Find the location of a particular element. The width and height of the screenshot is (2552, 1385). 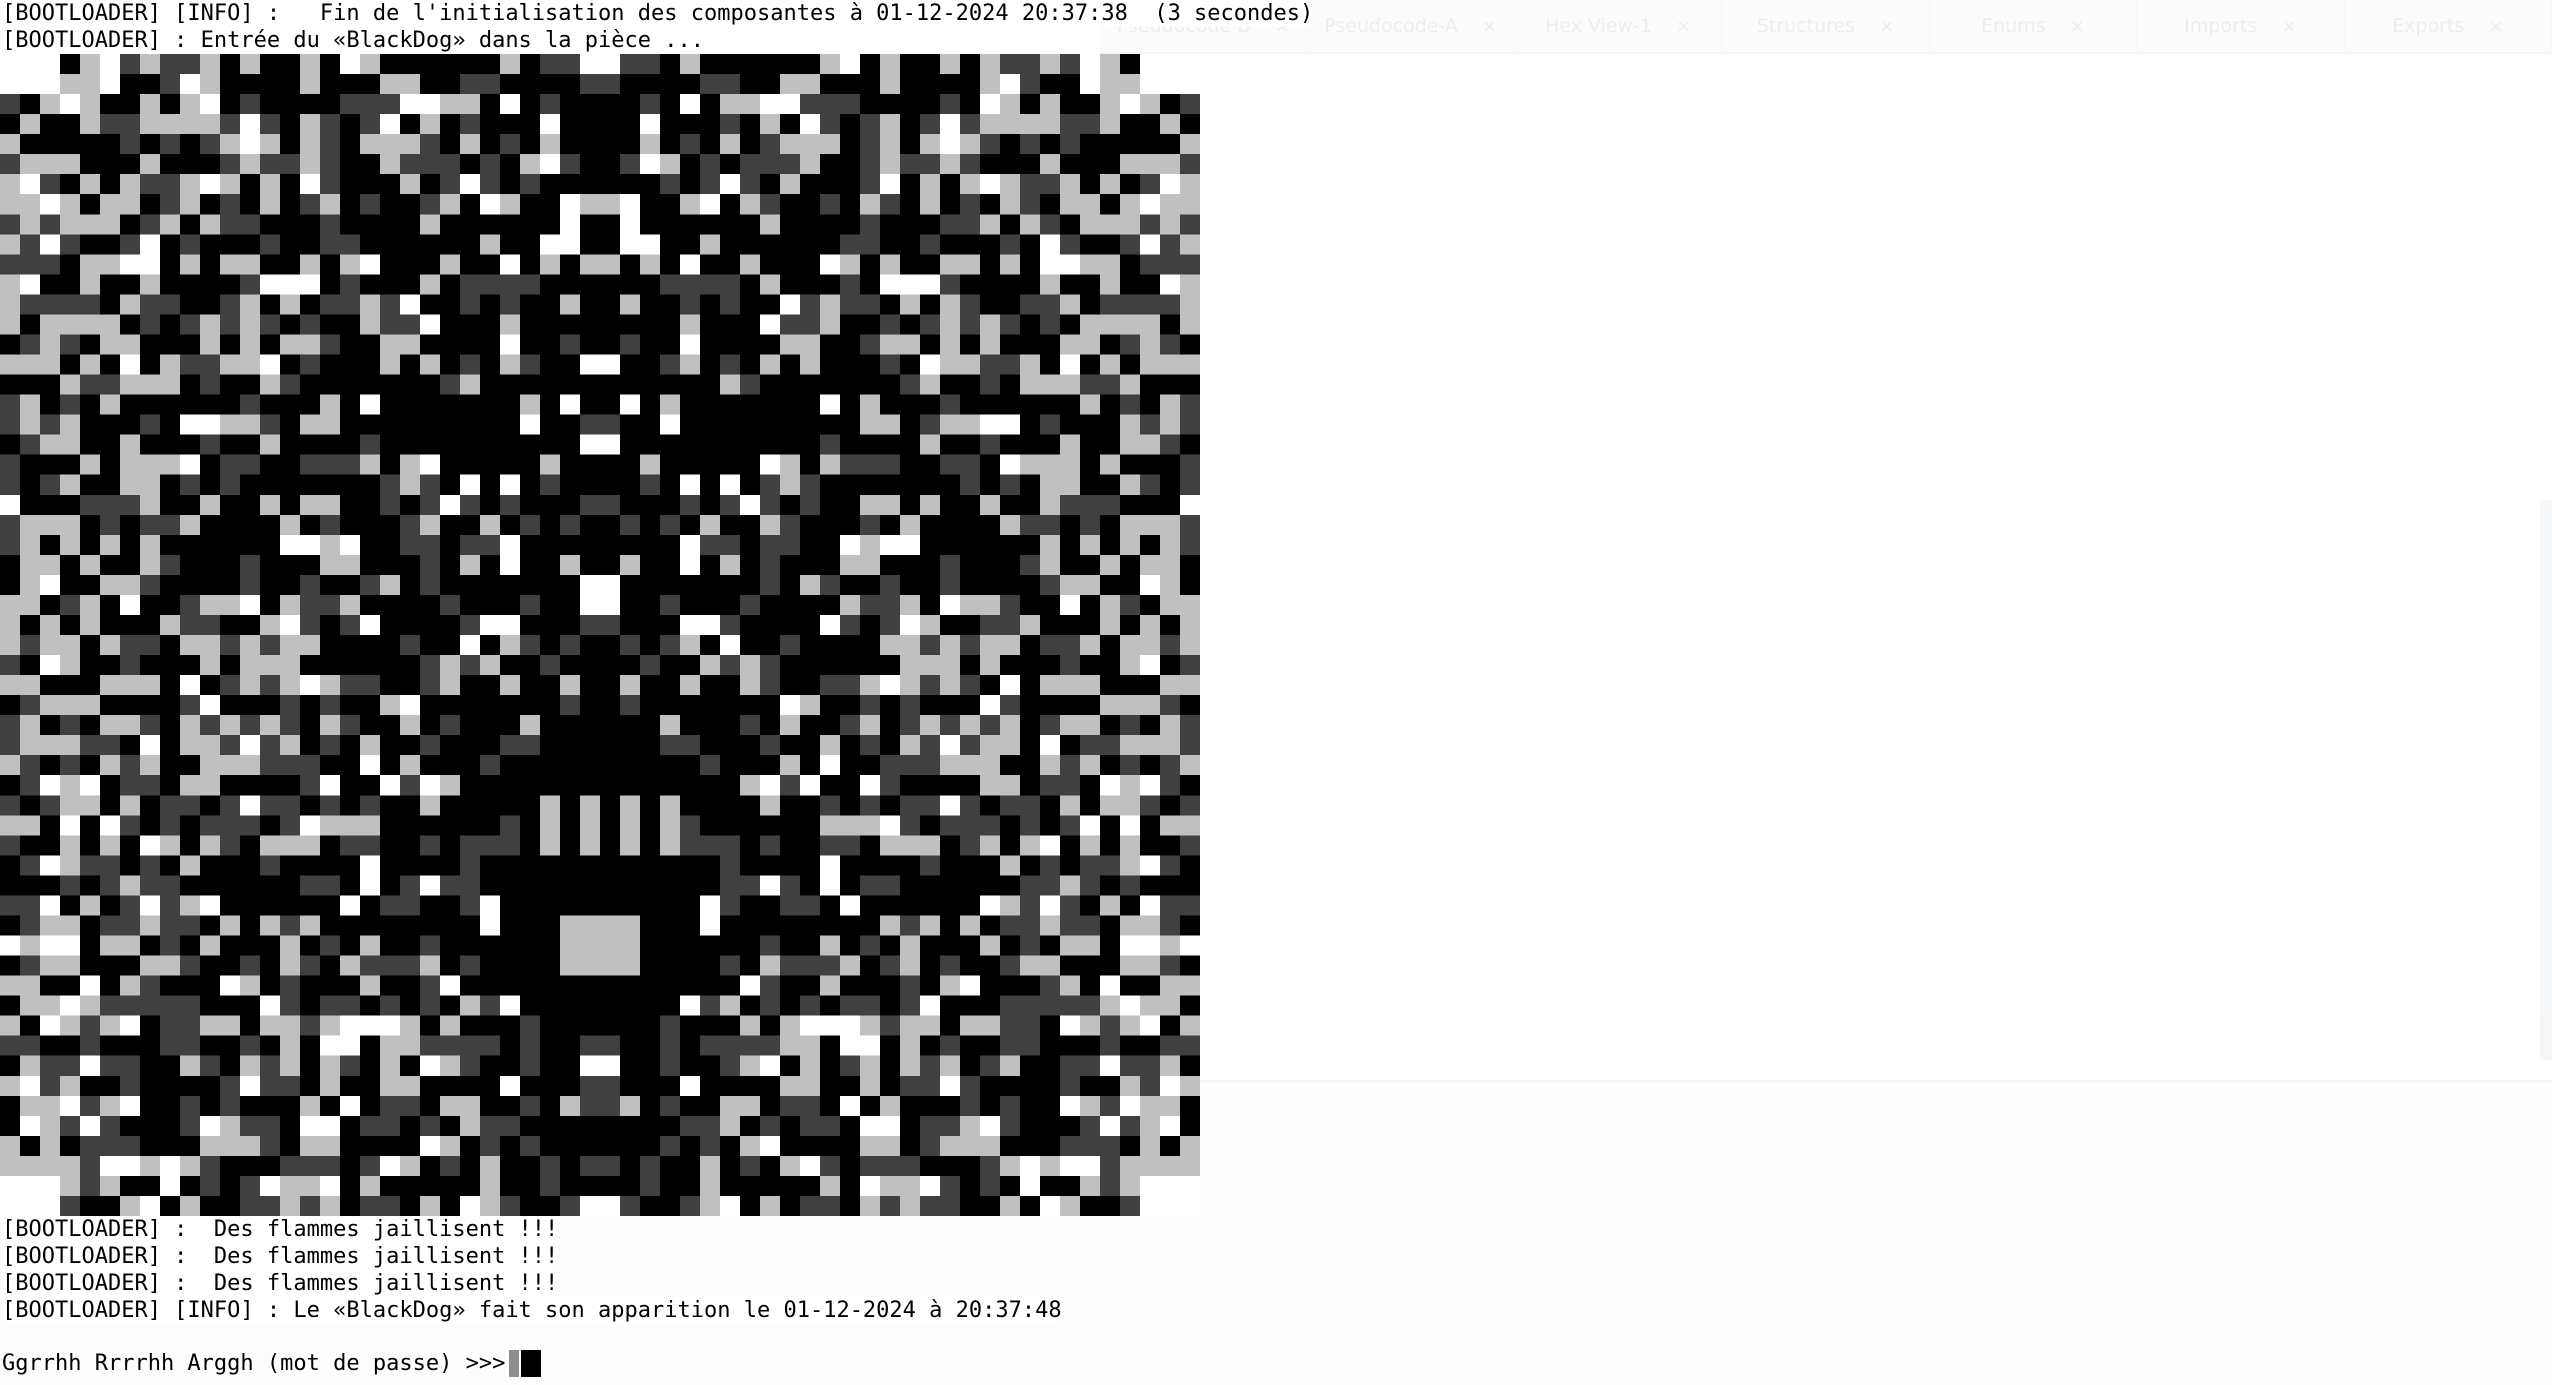

text-cursor is located at coordinates (531, 1363).